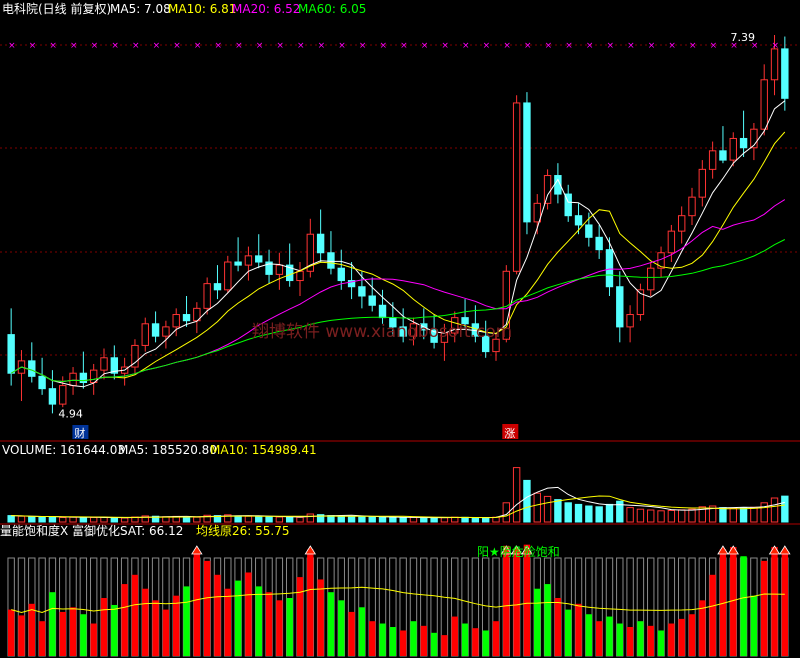 Image resolution: width=800 pixels, height=658 pixels. What do you see at coordinates (332, 9) in the screenshot?
I see `ma60-label: MA60: 6.05` at bounding box center [332, 9].